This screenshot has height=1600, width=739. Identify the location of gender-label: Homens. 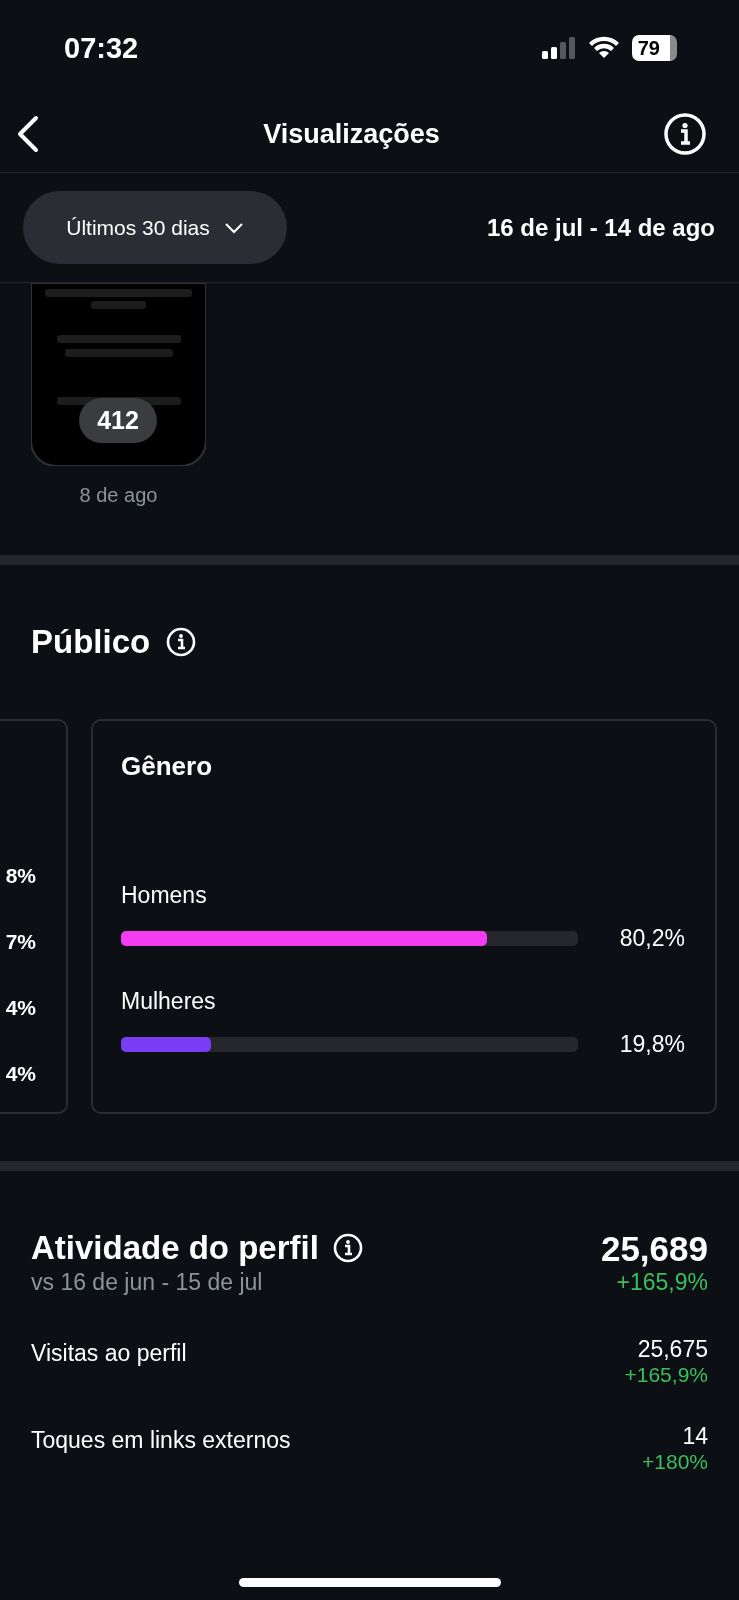
(164, 895).